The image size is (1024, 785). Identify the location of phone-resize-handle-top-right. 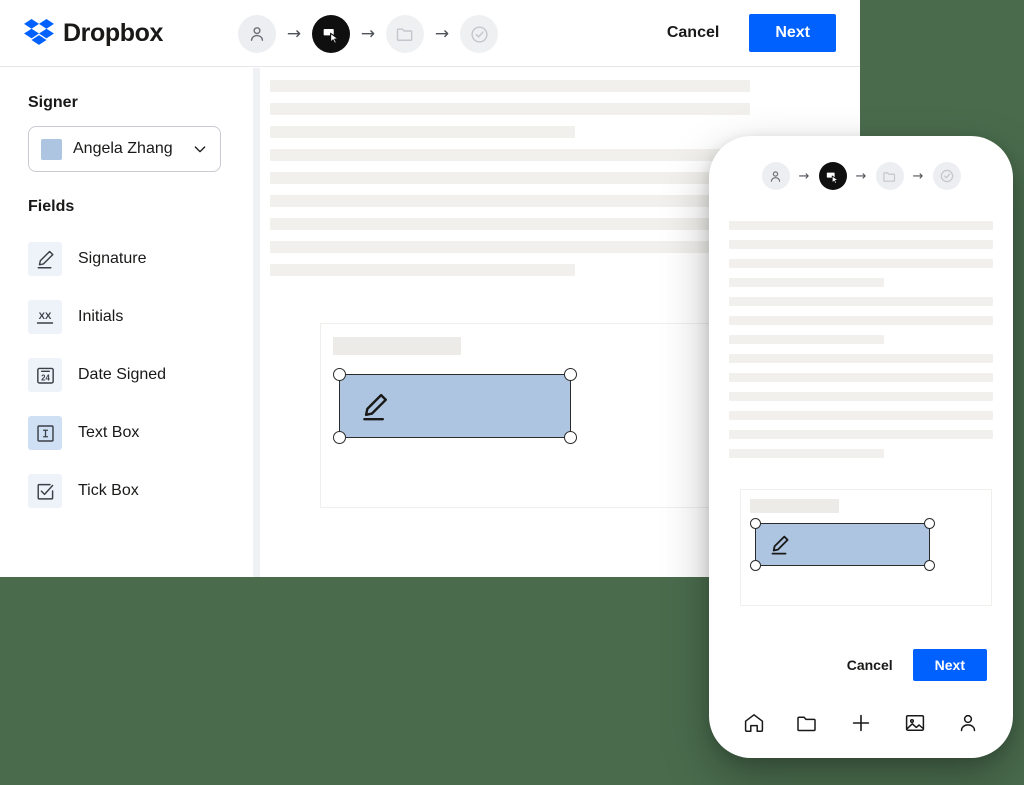
(929, 523).